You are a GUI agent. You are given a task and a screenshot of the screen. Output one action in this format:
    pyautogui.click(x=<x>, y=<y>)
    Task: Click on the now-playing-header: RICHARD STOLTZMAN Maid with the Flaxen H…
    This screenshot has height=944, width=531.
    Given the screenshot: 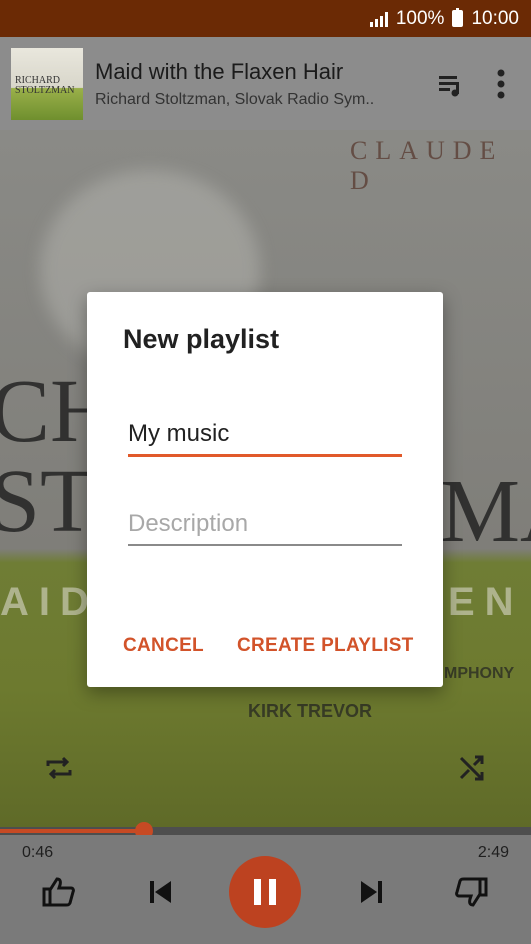 What is the action you would take?
    pyautogui.click(x=265, y=83)
    